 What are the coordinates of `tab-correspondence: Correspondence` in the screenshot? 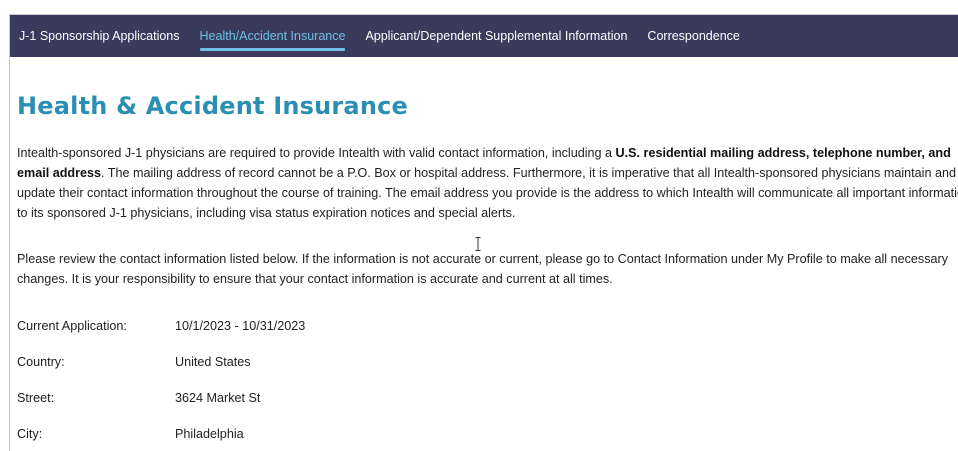 It's located at (693, 36).